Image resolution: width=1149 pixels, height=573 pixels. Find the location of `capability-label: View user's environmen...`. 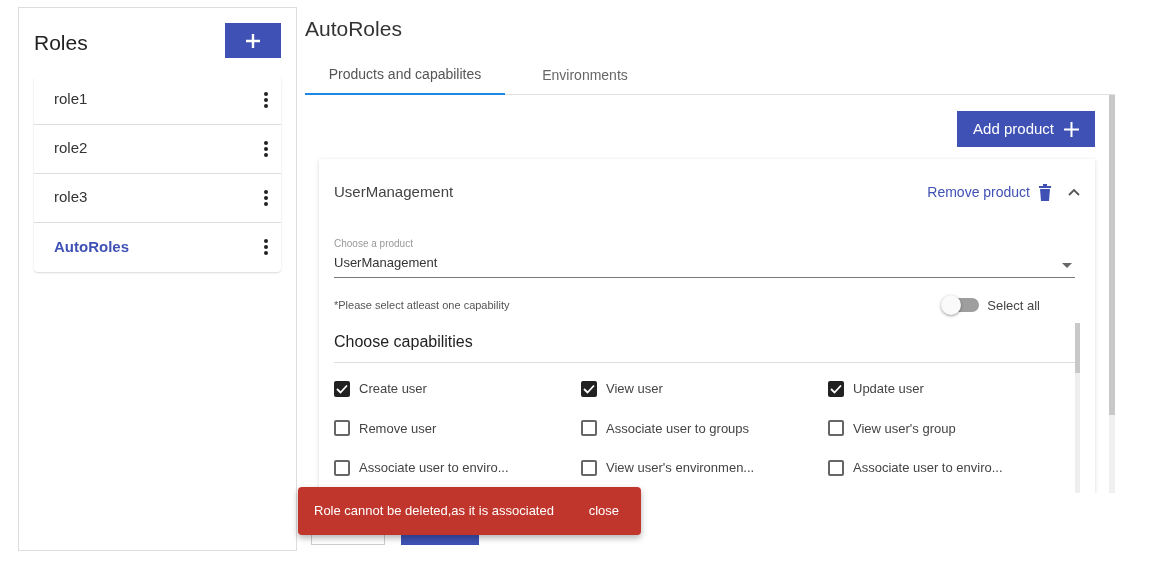

capability-label: View user's environmen... is located at coordinates (680, 468).